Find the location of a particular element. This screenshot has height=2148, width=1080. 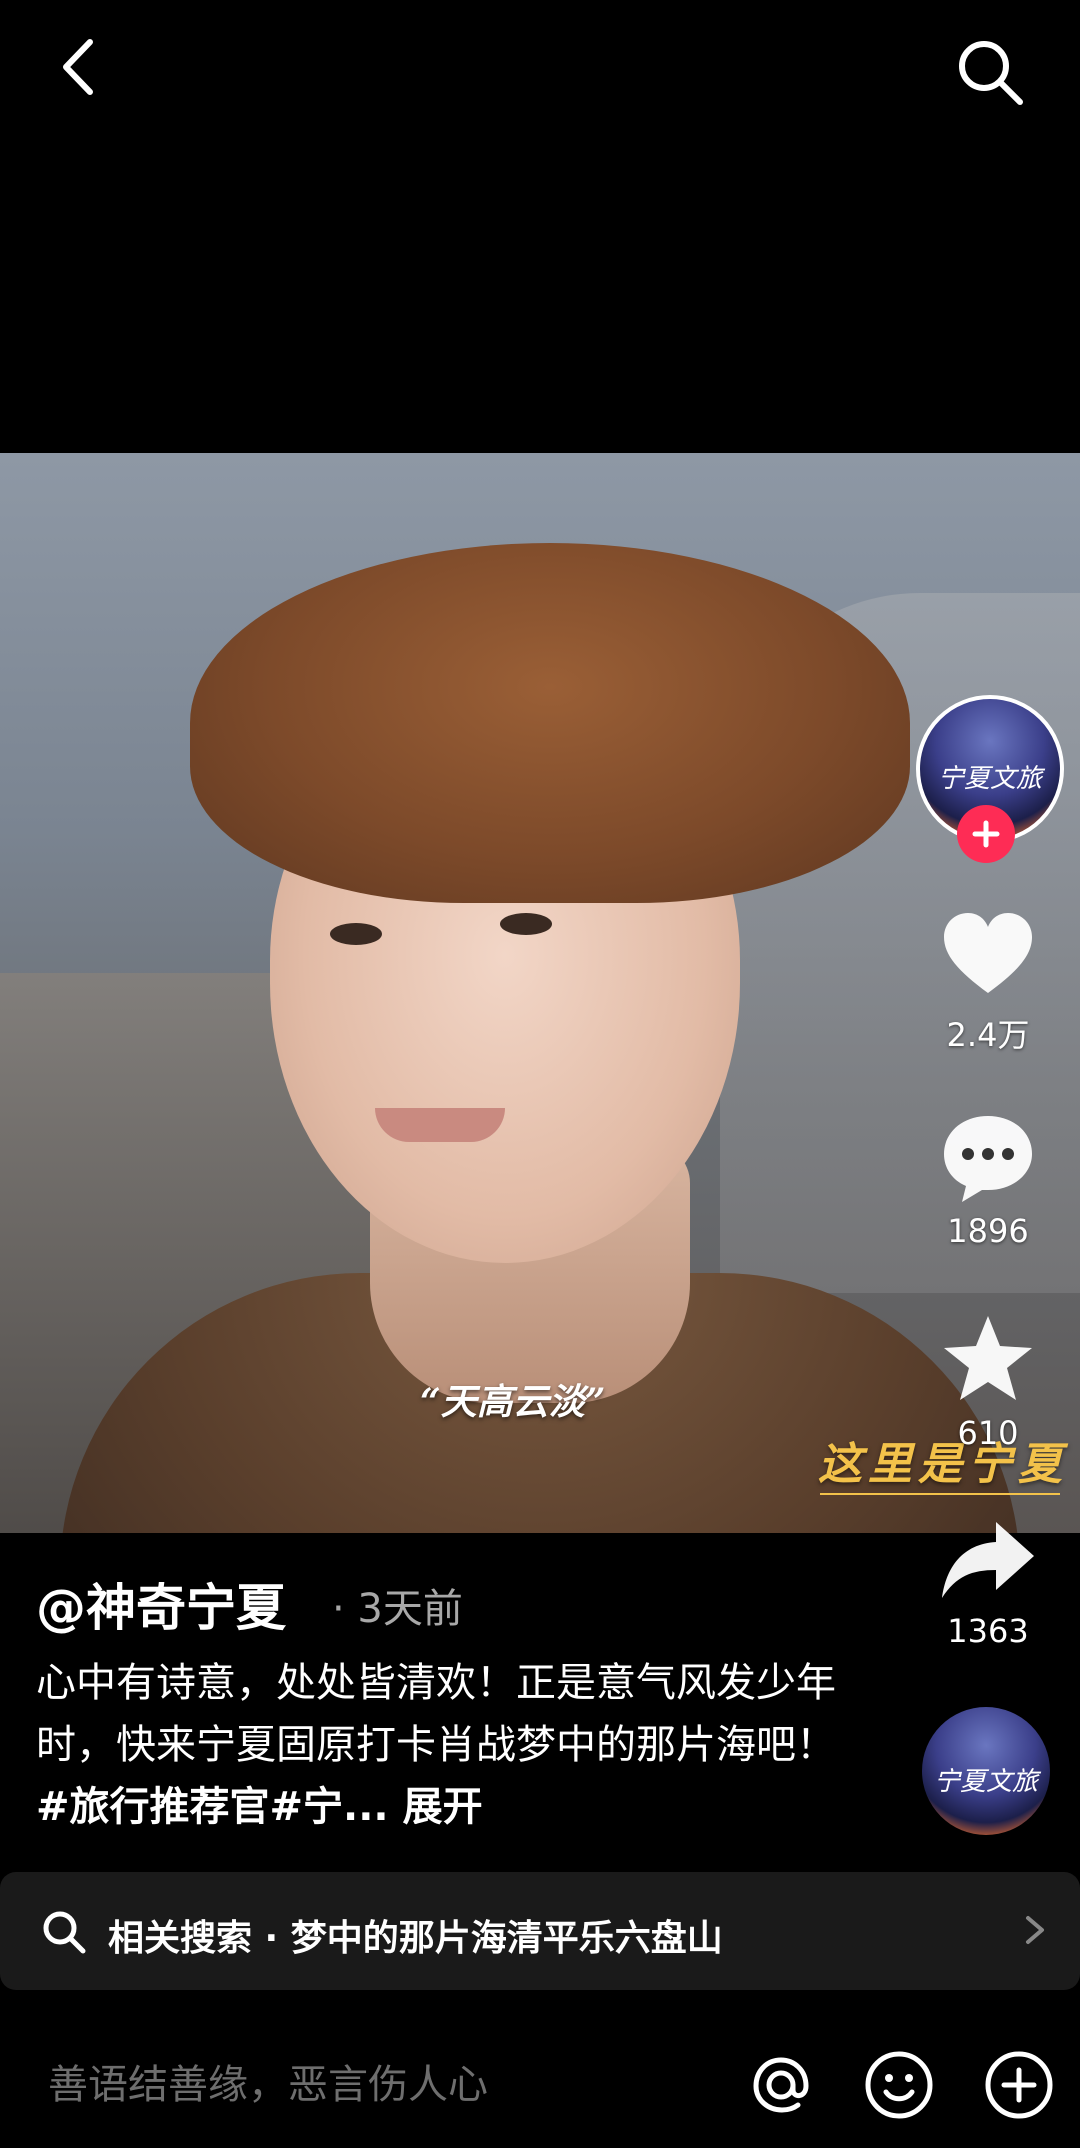

like-count: 2.4万 is located at coordinates (988, 1035).